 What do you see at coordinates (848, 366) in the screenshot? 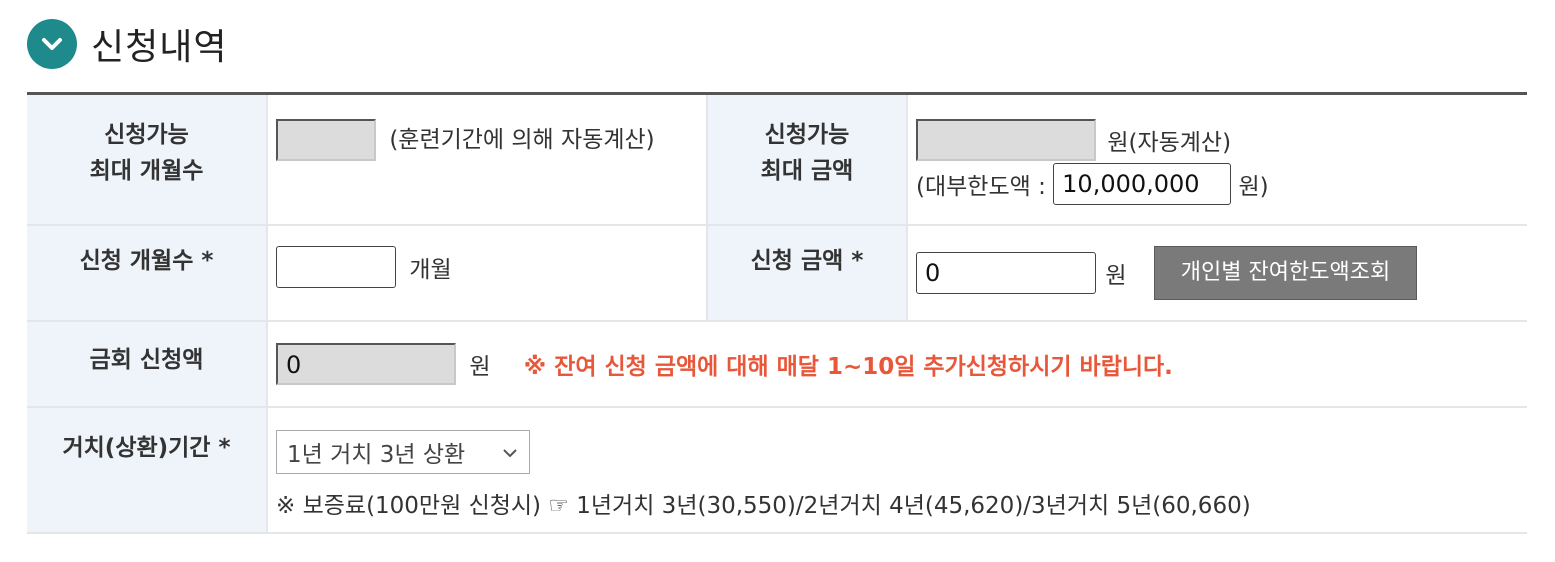
I see `additional-application-warning: ※ 잔여 신청 금액에 대해 매달 1~10일 추가신청하시기 바랍니다.` at bounding box center [848, 366].